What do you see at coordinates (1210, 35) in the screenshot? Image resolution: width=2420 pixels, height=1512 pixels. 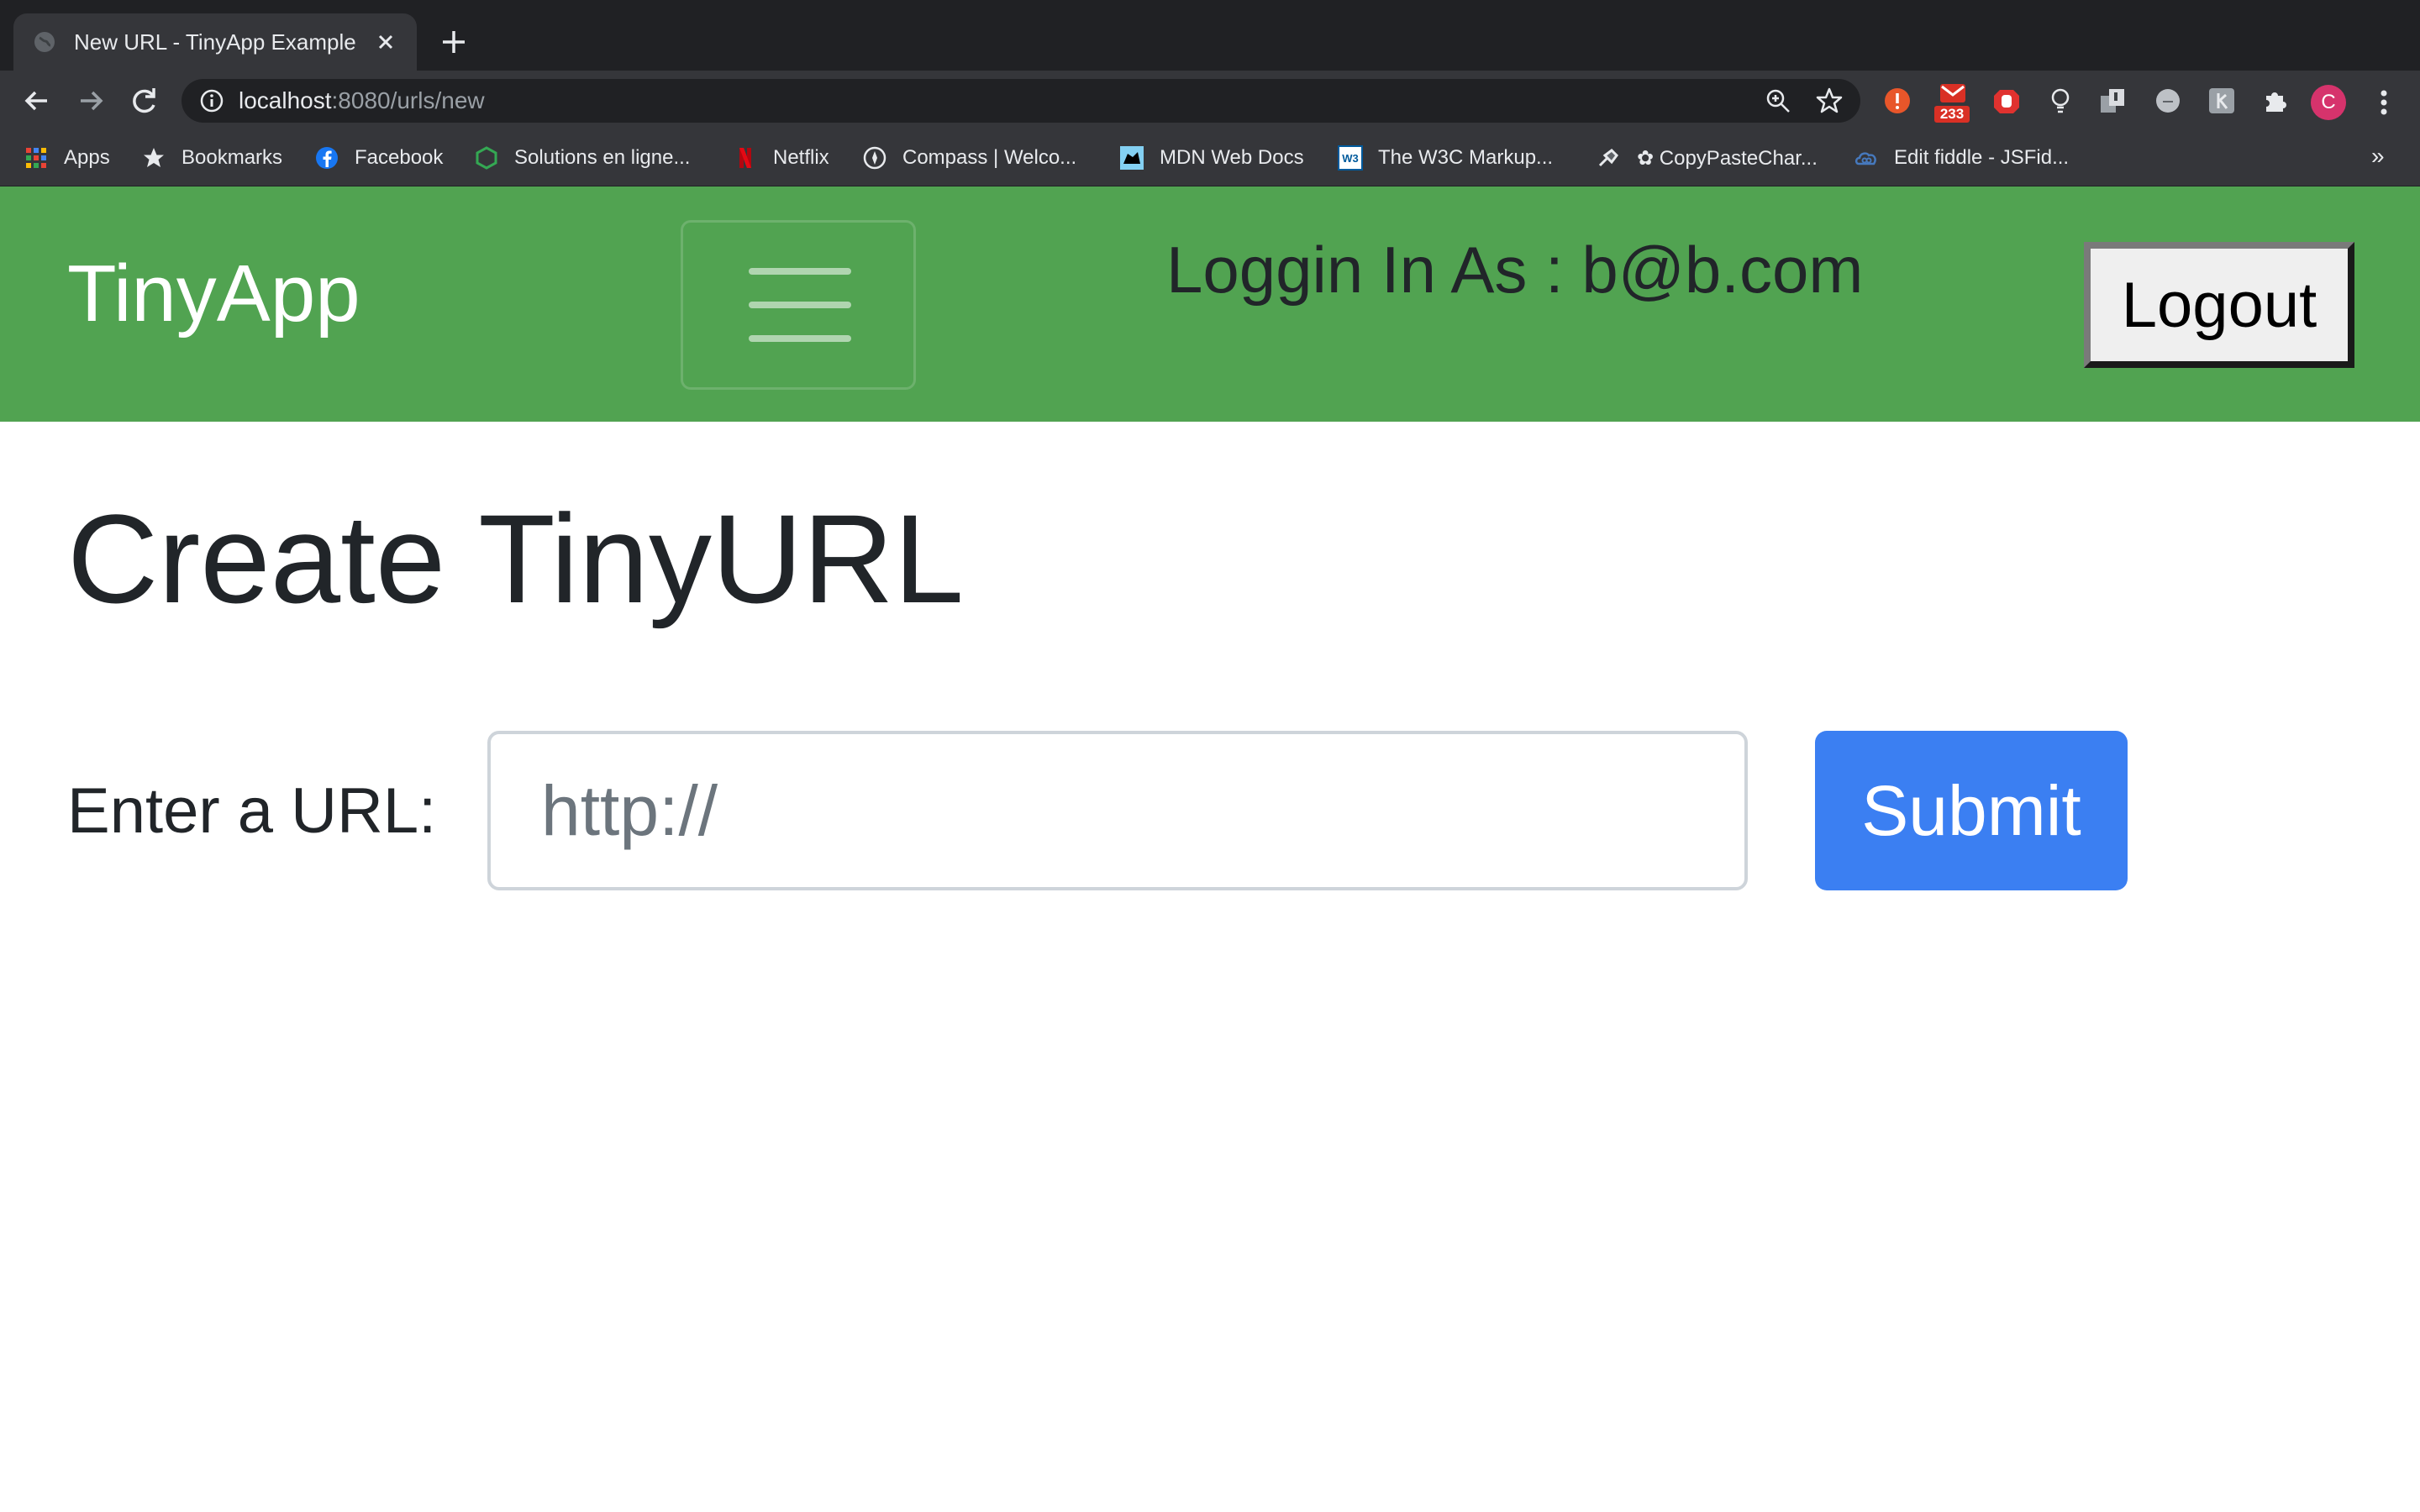 I see `browser-tabstrip: New URL - TinyApp Example` at bounding box center [1210, 35].